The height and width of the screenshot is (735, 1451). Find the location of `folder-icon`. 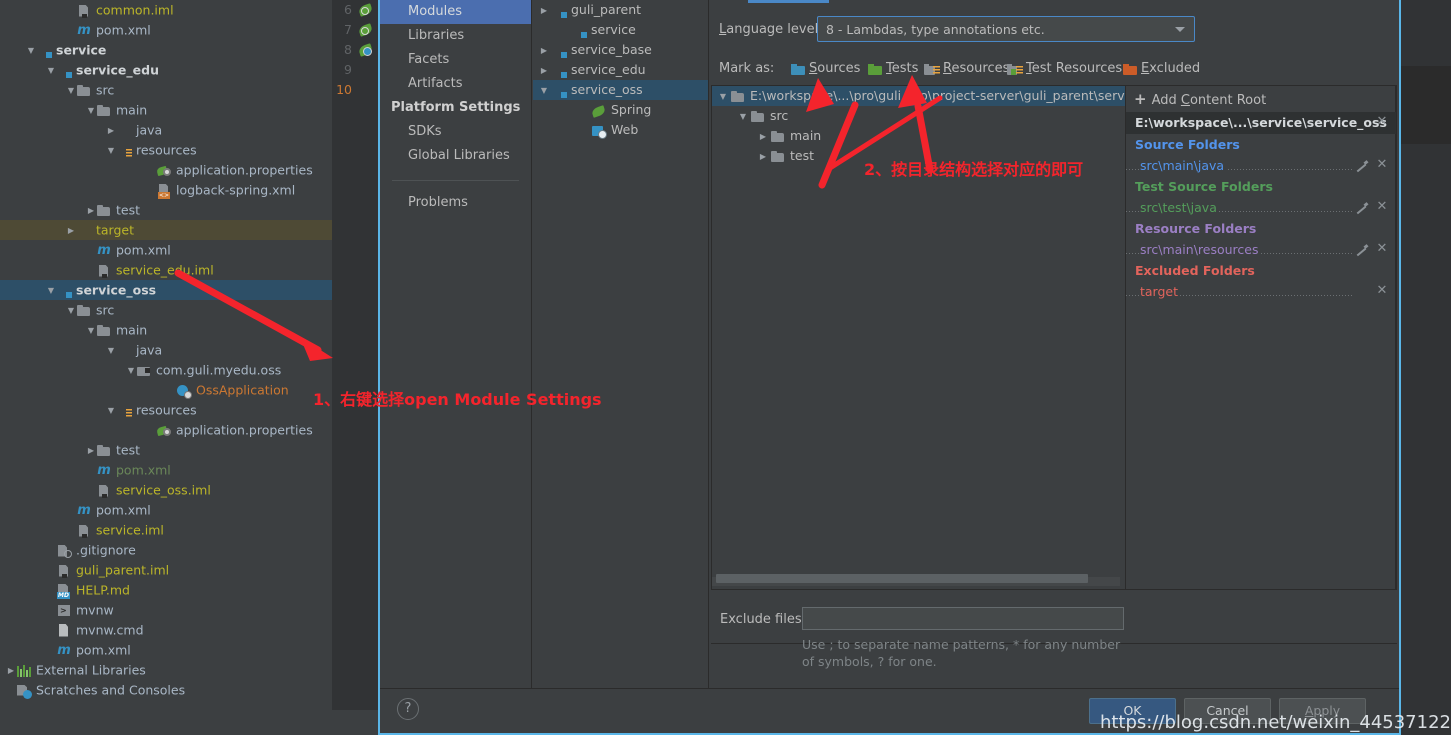

folder-icon is located at coordinates (84, 91).